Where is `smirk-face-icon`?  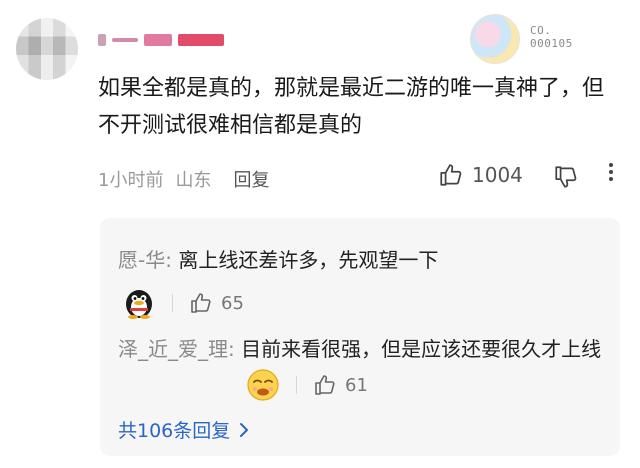 smirk-face-icon is located at coordinates (263, 385).